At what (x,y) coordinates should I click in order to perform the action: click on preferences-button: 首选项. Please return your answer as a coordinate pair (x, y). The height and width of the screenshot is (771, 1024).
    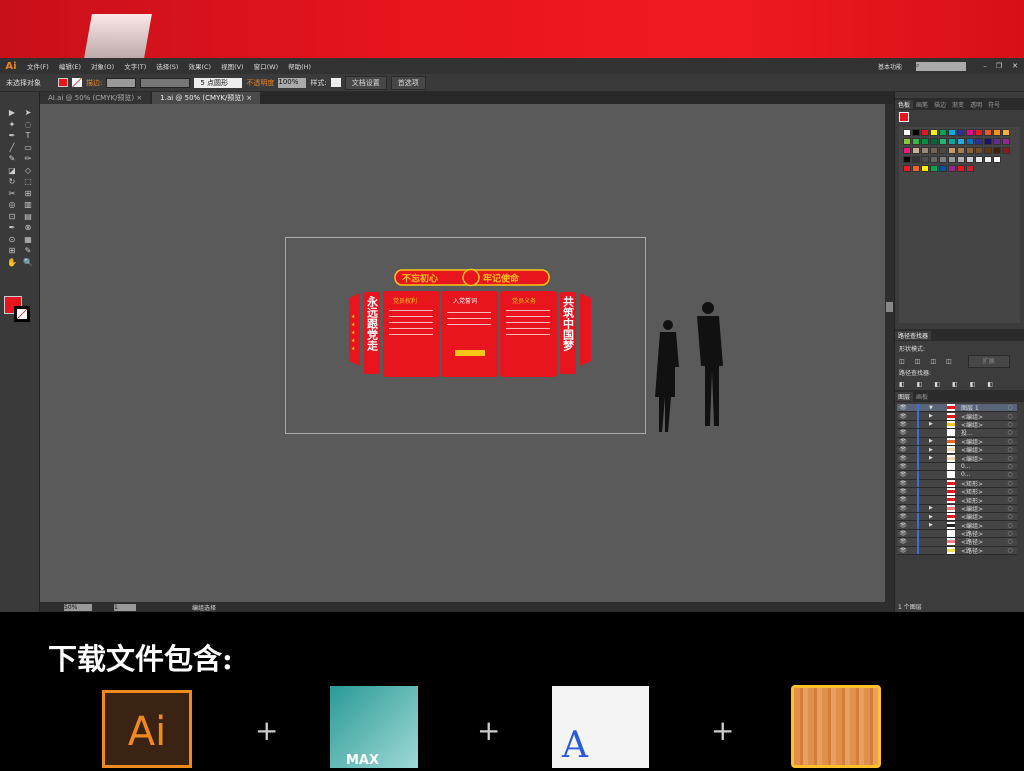
    Looking at the image, I should click on (408, 82).